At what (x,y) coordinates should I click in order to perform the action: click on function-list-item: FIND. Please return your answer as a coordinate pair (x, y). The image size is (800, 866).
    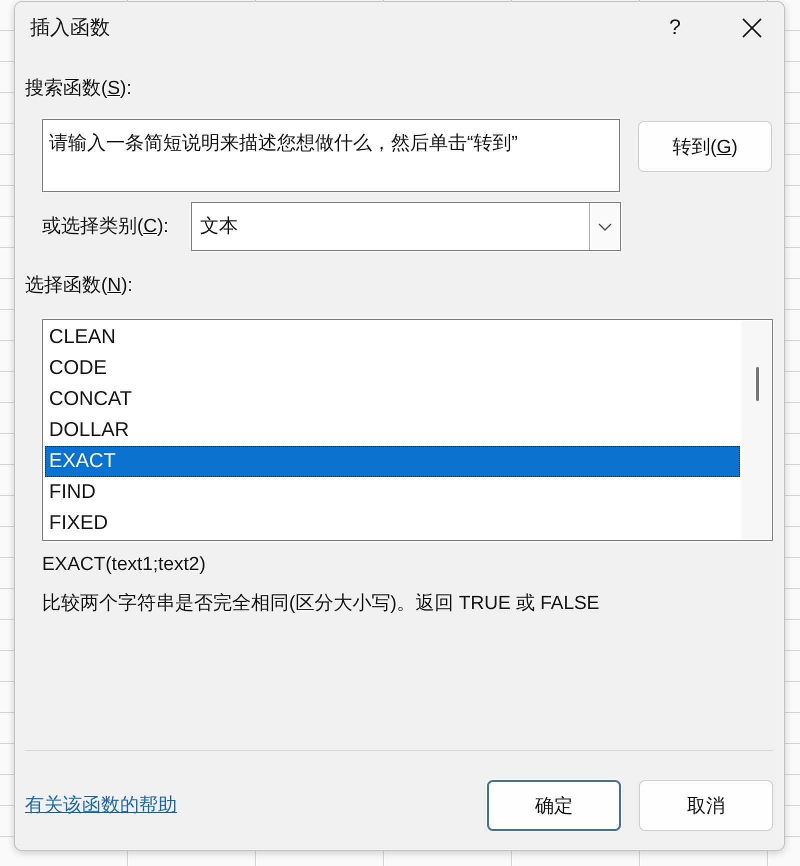
    Looking at the image, I should click on (392, 492).